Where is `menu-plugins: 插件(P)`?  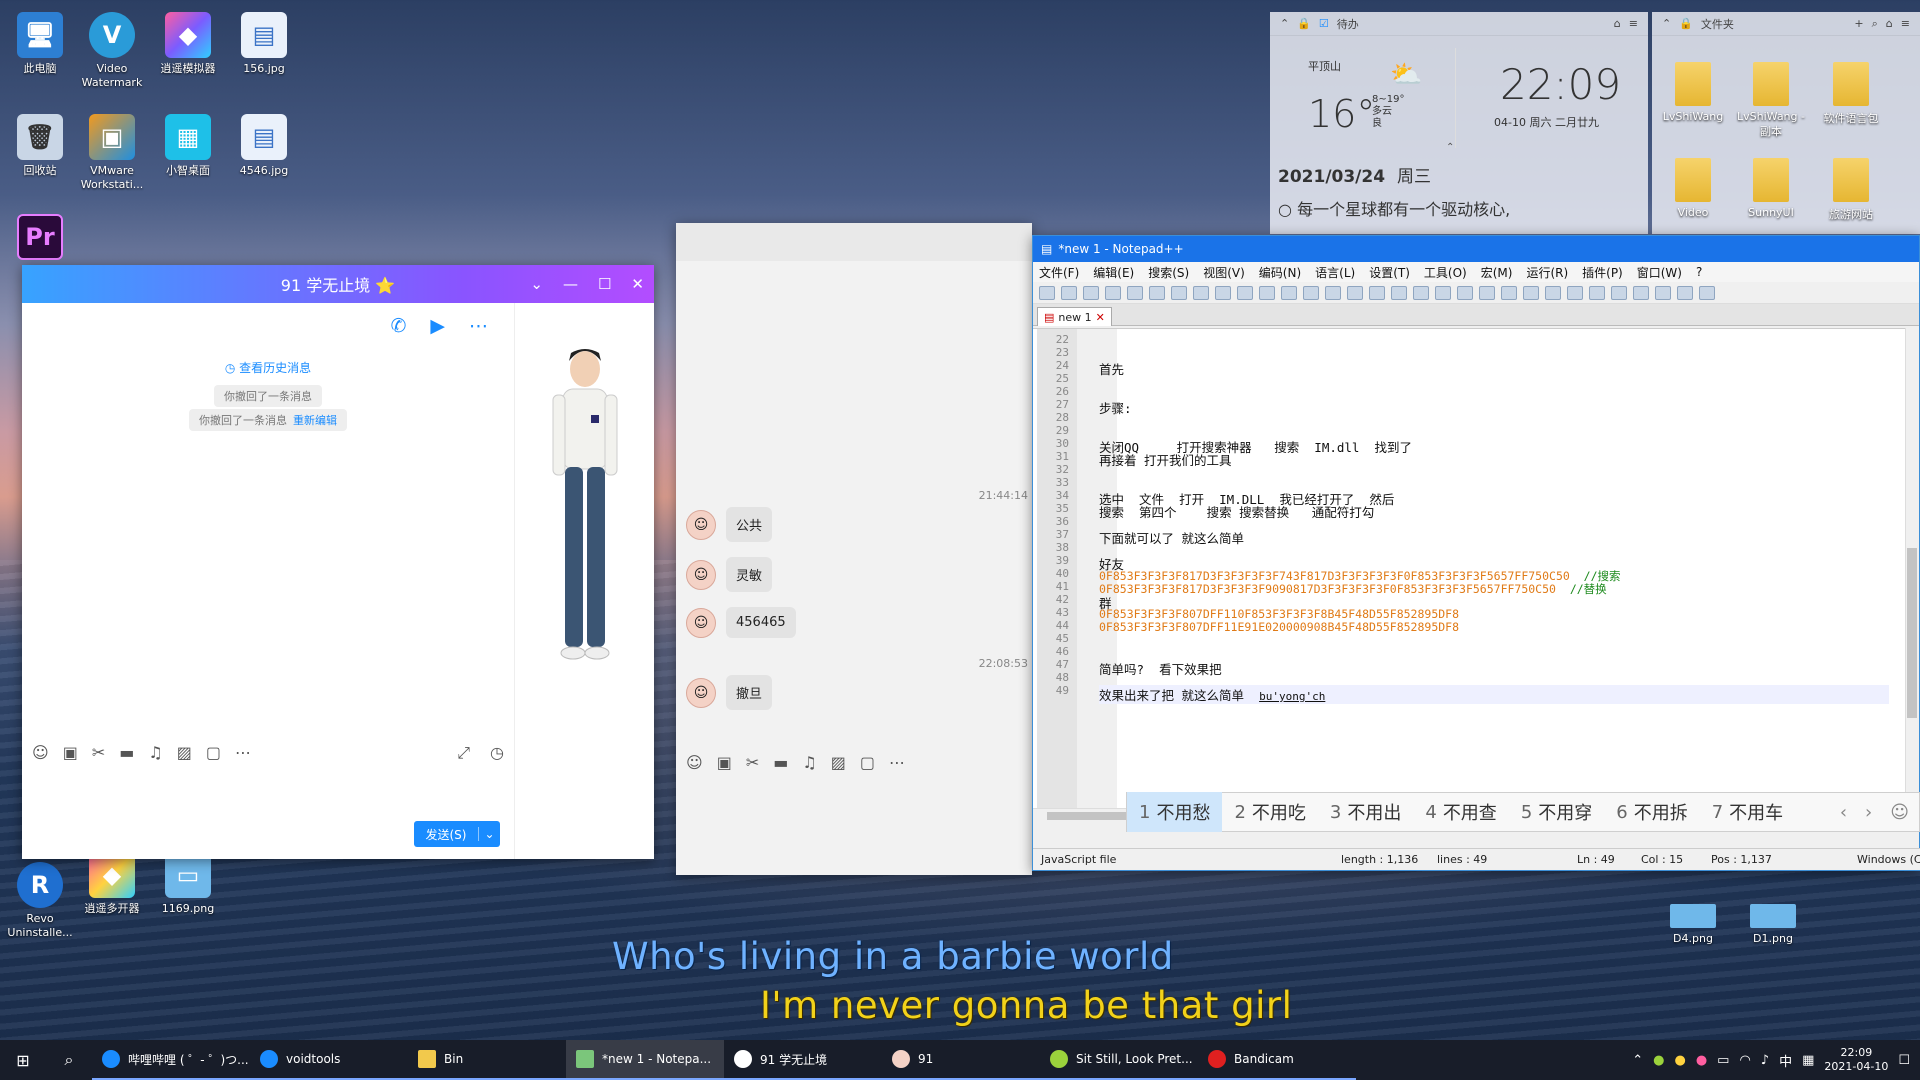
menu-plugins: 插件(P) is located at coordinates (1602, 272).